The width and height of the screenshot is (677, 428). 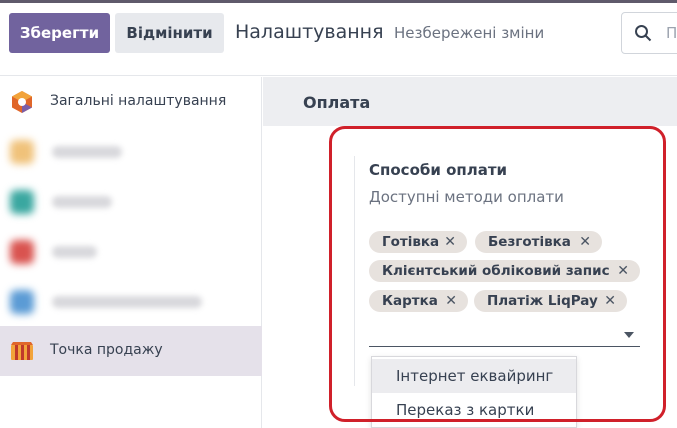 What do you see at coordinates (169, 33) in the screenshot?
I see `discard-button: Відмінити` at bounding box center [169, 33].